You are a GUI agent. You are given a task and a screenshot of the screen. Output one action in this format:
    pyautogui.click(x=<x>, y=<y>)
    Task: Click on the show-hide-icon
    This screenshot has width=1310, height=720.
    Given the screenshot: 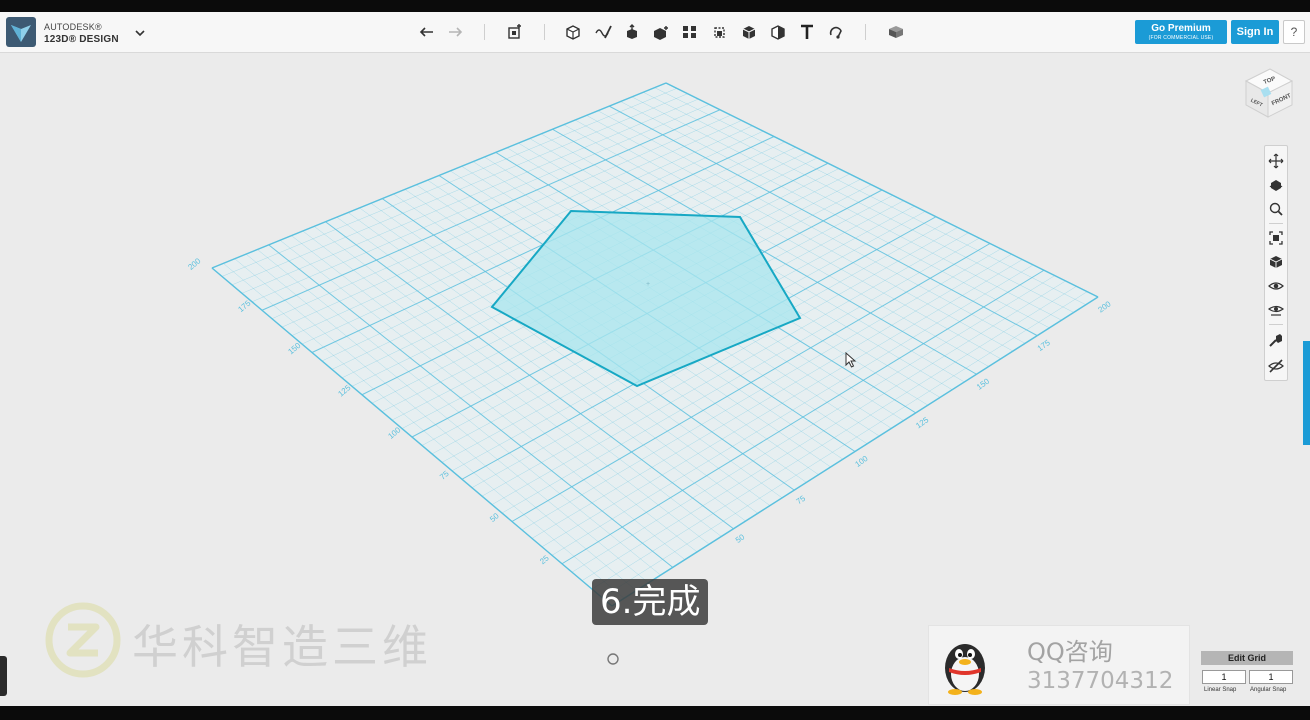 What is the action you would take?
    pyautogui.click(x=1276, y=310)
    